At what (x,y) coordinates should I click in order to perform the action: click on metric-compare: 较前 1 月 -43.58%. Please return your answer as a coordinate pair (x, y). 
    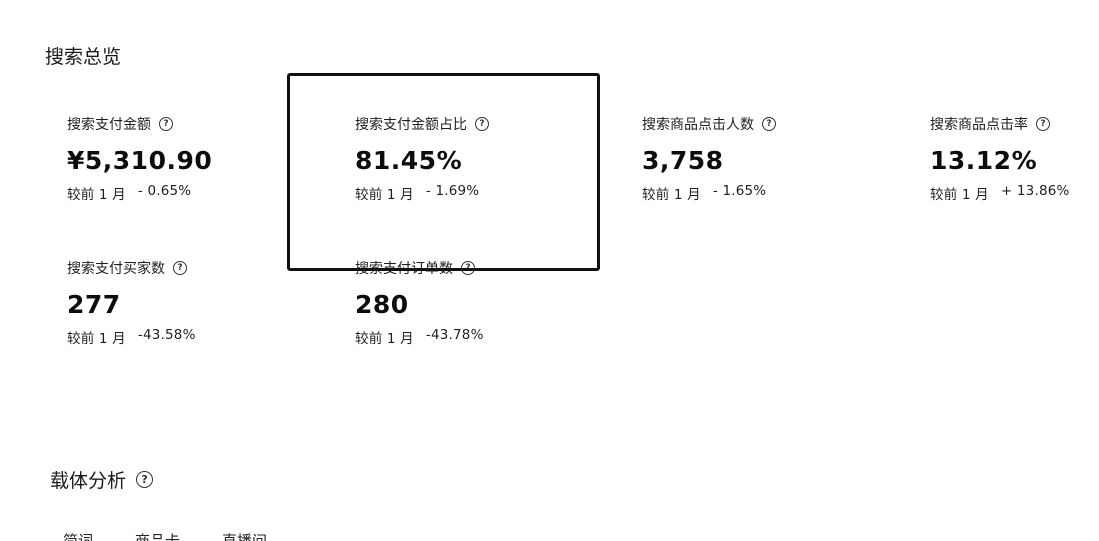
    Looking at the image, I should click on (187, 337).